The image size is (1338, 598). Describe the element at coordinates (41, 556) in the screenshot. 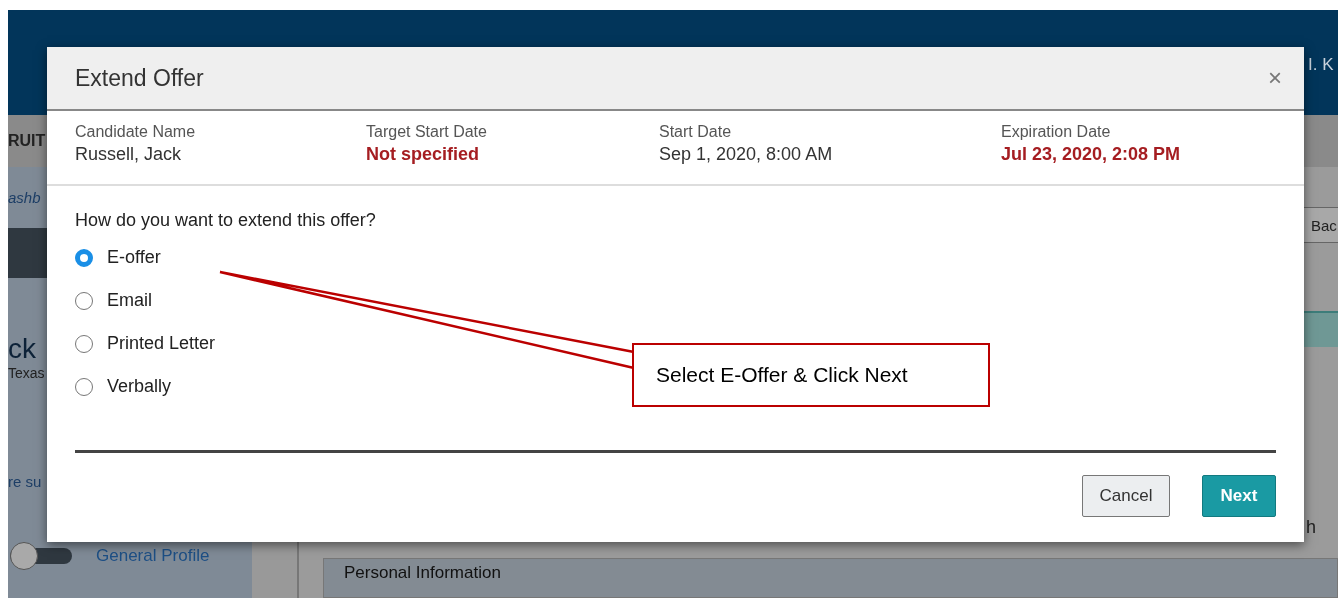

I see `toggle-switch` at that location.